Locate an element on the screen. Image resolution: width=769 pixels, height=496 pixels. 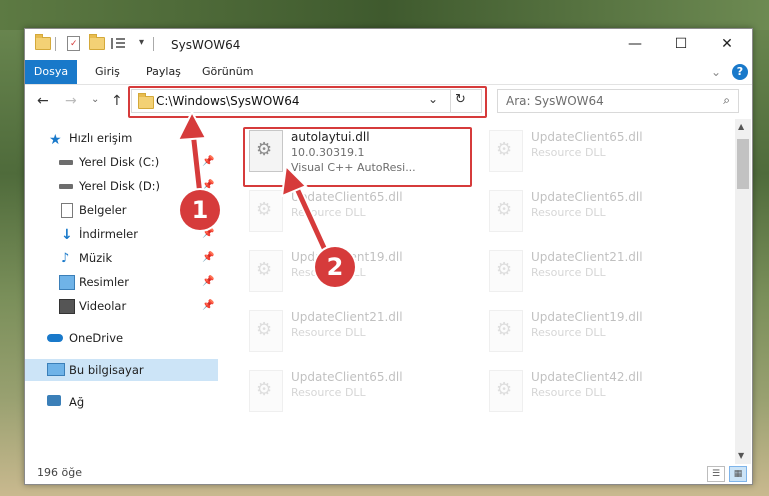
music-icon: ♪ is located at coordinates (65, 258).